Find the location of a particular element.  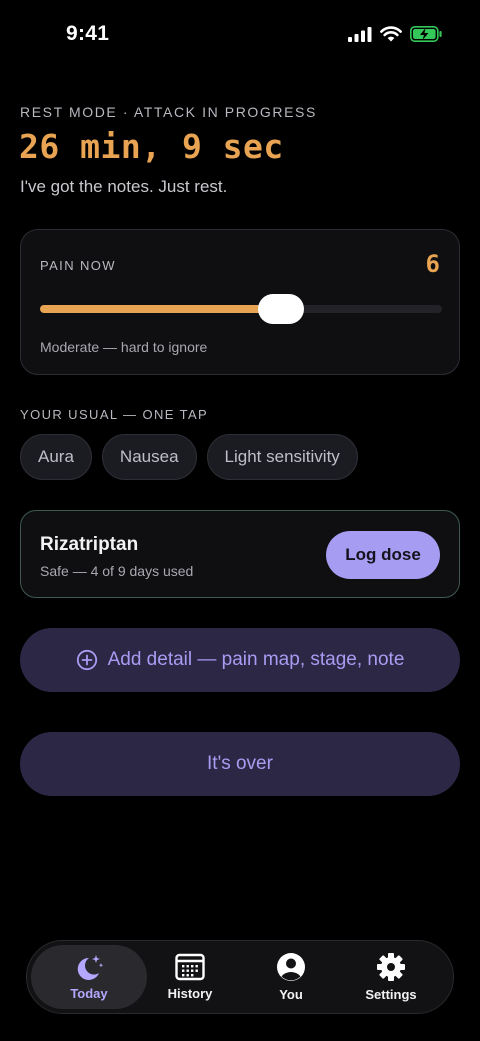

status-icons is located at coordinates (395, 34).